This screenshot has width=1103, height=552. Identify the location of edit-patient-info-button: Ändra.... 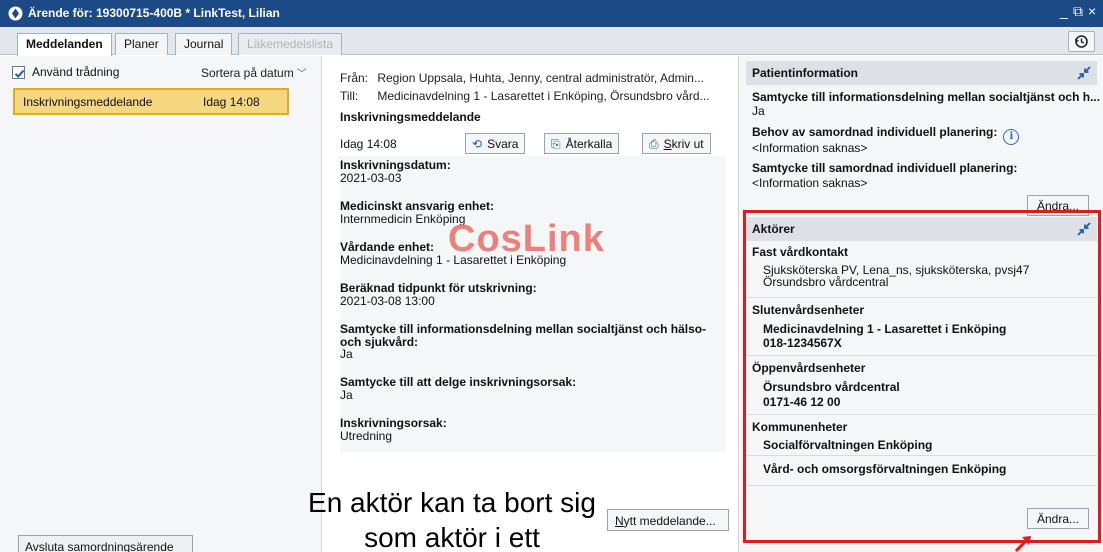
(1058, 205).